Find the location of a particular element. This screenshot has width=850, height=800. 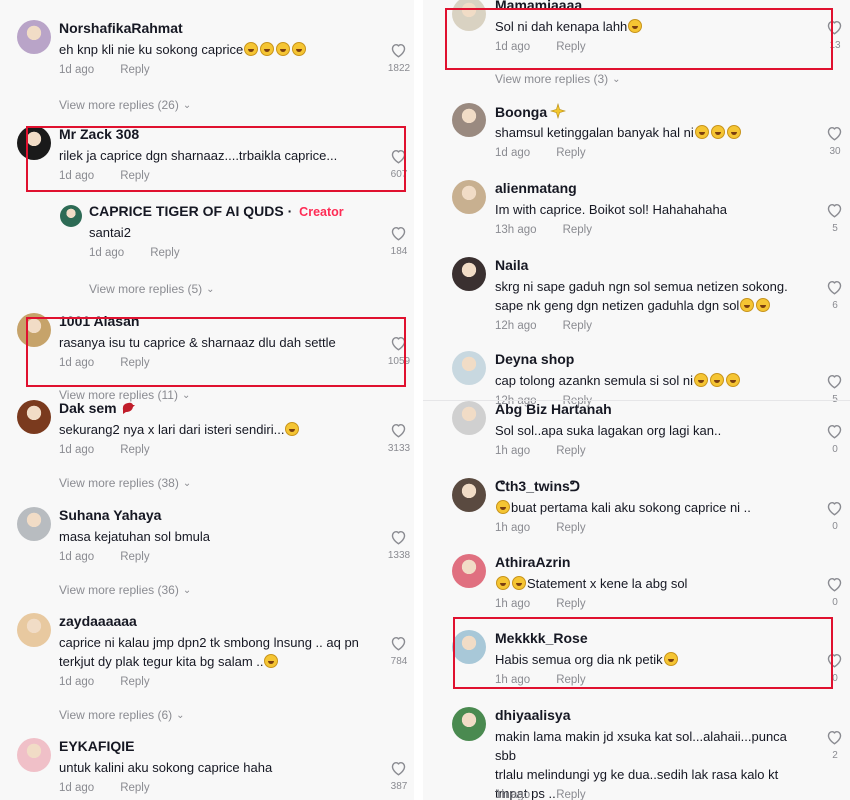

comment-username: CAPRICE TIGER OF AI QUDS · Creator is located at coordinates (216, 211).